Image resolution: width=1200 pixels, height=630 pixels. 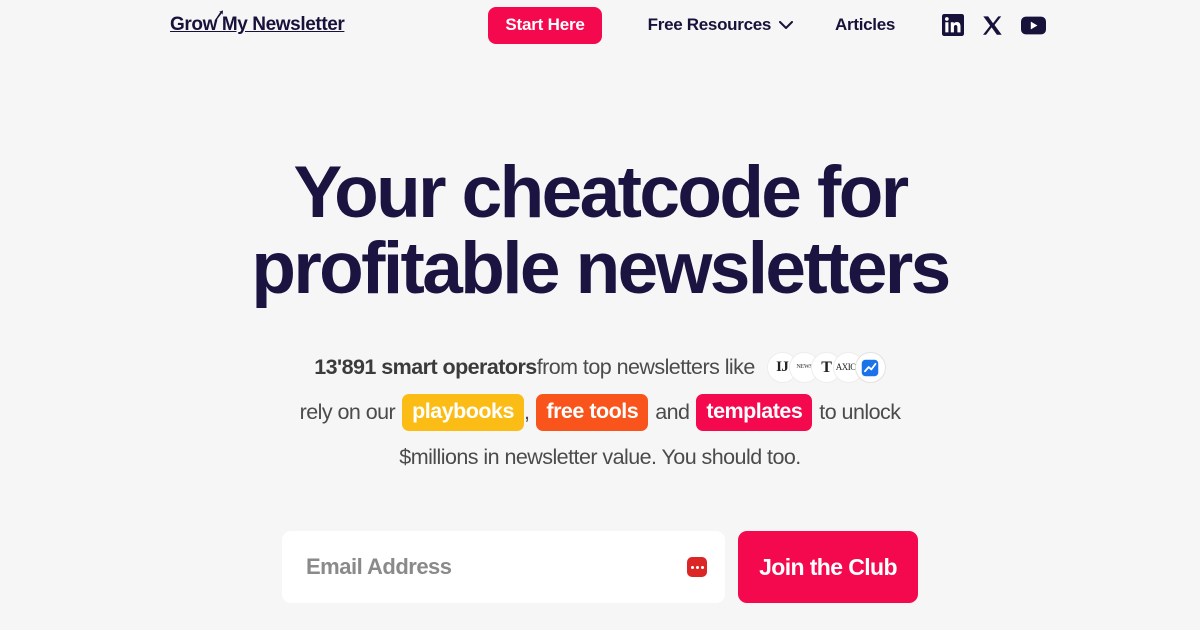 I want to click on publication-avatars: IJ NEWS T AXIOS, so click(x=826, y=368).